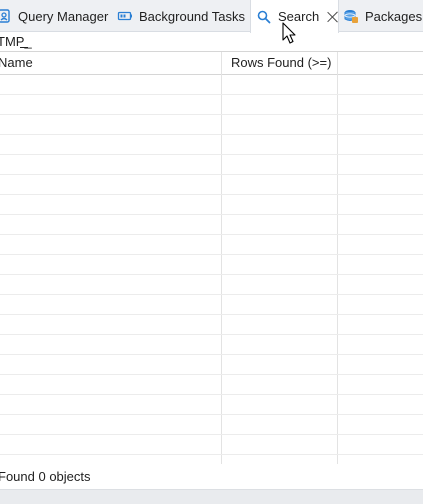  Describe the element at coordinates (332, 17) in the screenshot. I see `close-icon` at that location.